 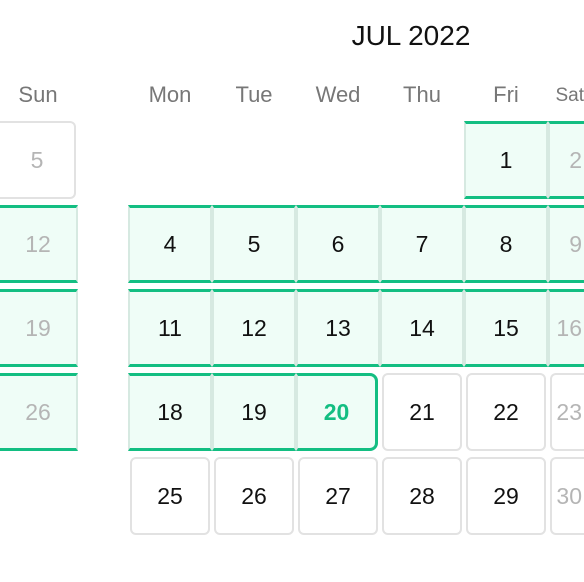 I want to click on day-cell: 2, so click(x=566, y=160).